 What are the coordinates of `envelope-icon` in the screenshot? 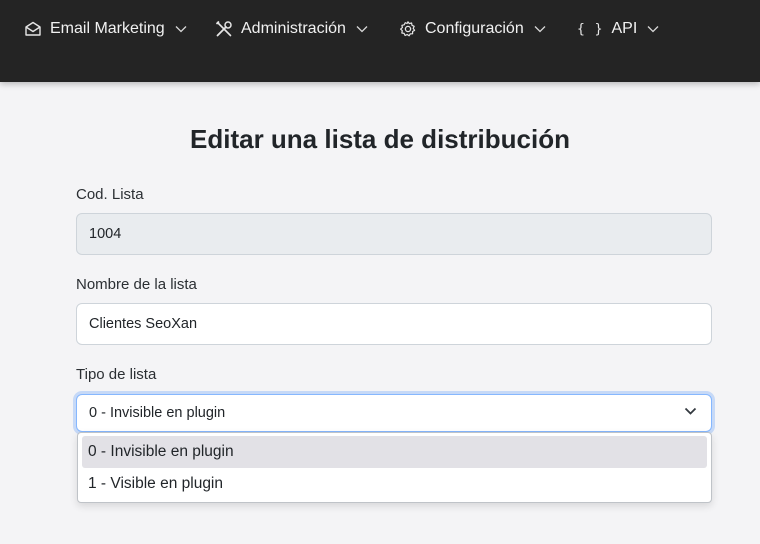 It's located at (33, 28).